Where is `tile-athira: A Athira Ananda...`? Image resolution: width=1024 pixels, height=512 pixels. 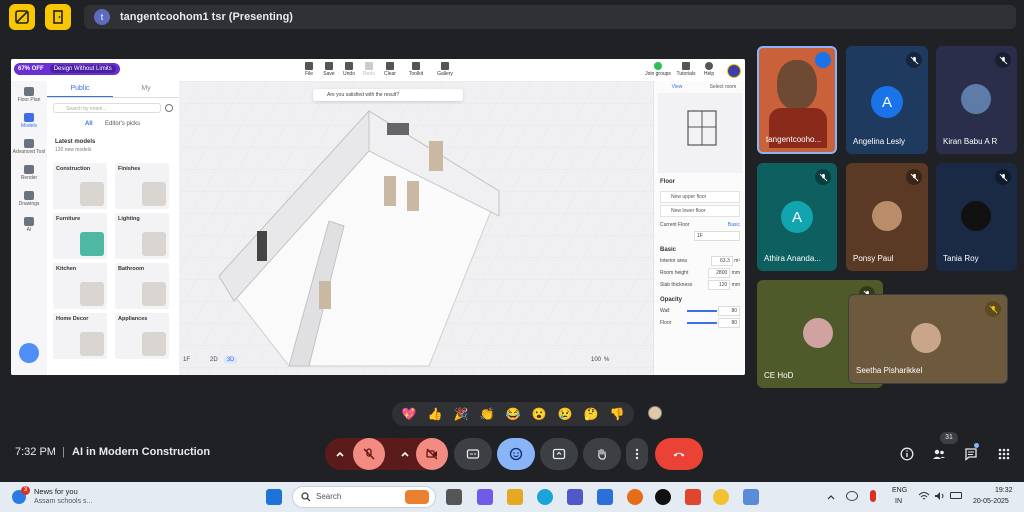
tile-athira: A Athira Ananda... is located at coordinates (797, 217).